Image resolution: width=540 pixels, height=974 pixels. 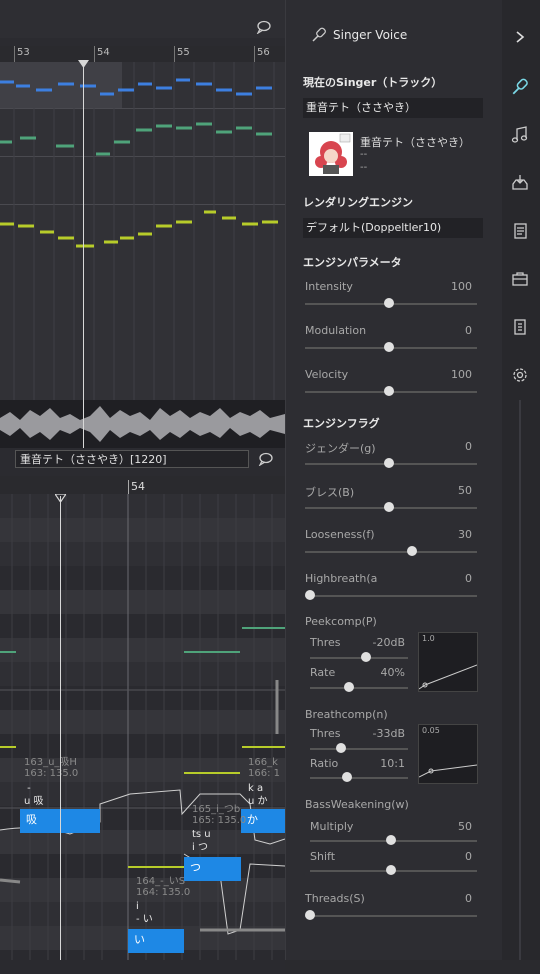 I want to click on waveform-top, so click(x=142, y=424).